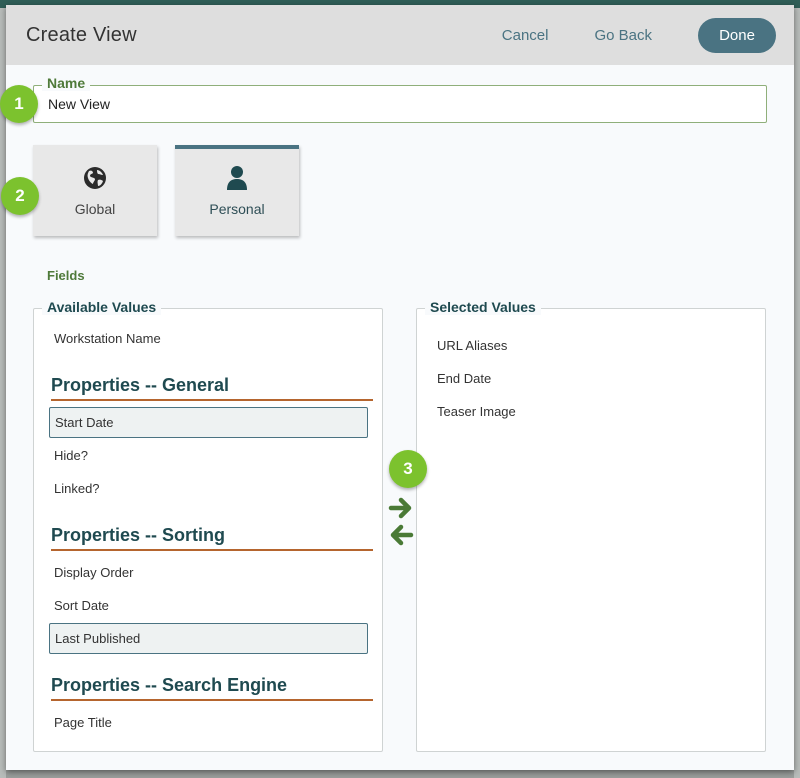 The image size is (800, 778). I want to click on remove-from-selected-button, so click(401, 535).